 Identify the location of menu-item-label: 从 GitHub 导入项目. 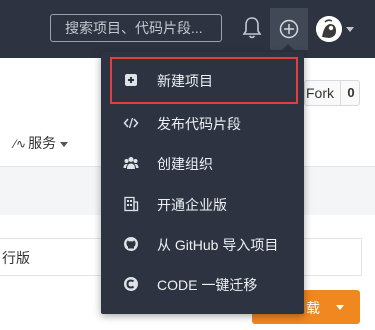
(218, 245).